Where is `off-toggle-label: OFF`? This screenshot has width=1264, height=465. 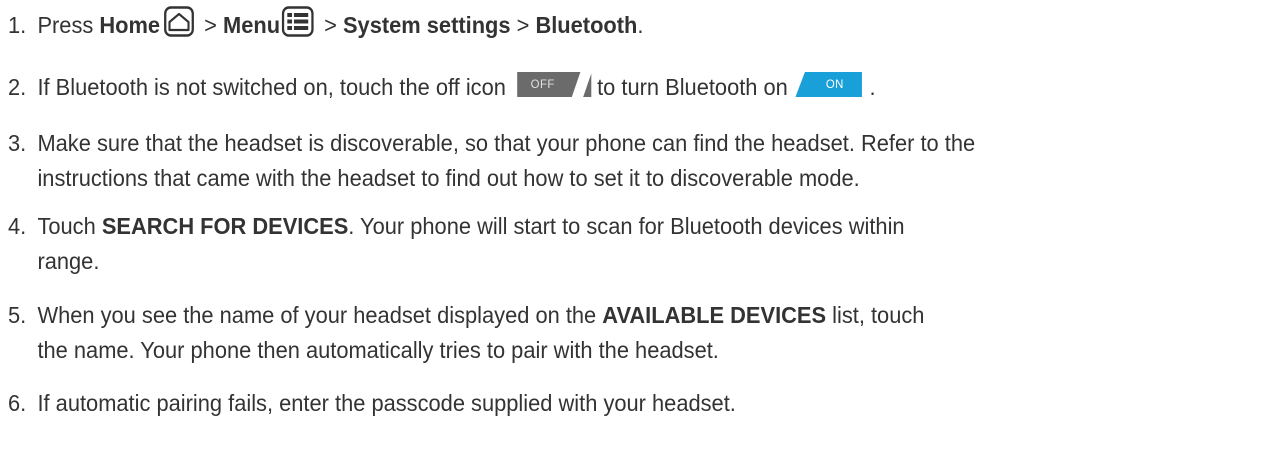
off-toggle-label: OFF is located at coordinates (542, 84).